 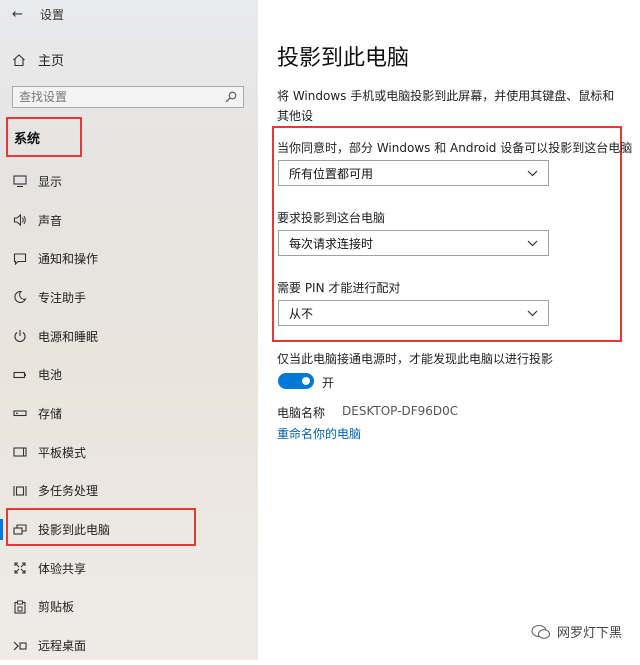 What do you see at coordinates (50, 413) in the screenshot?
I see `sidebar-item-label: 存储` at bounding box center [50, 413].